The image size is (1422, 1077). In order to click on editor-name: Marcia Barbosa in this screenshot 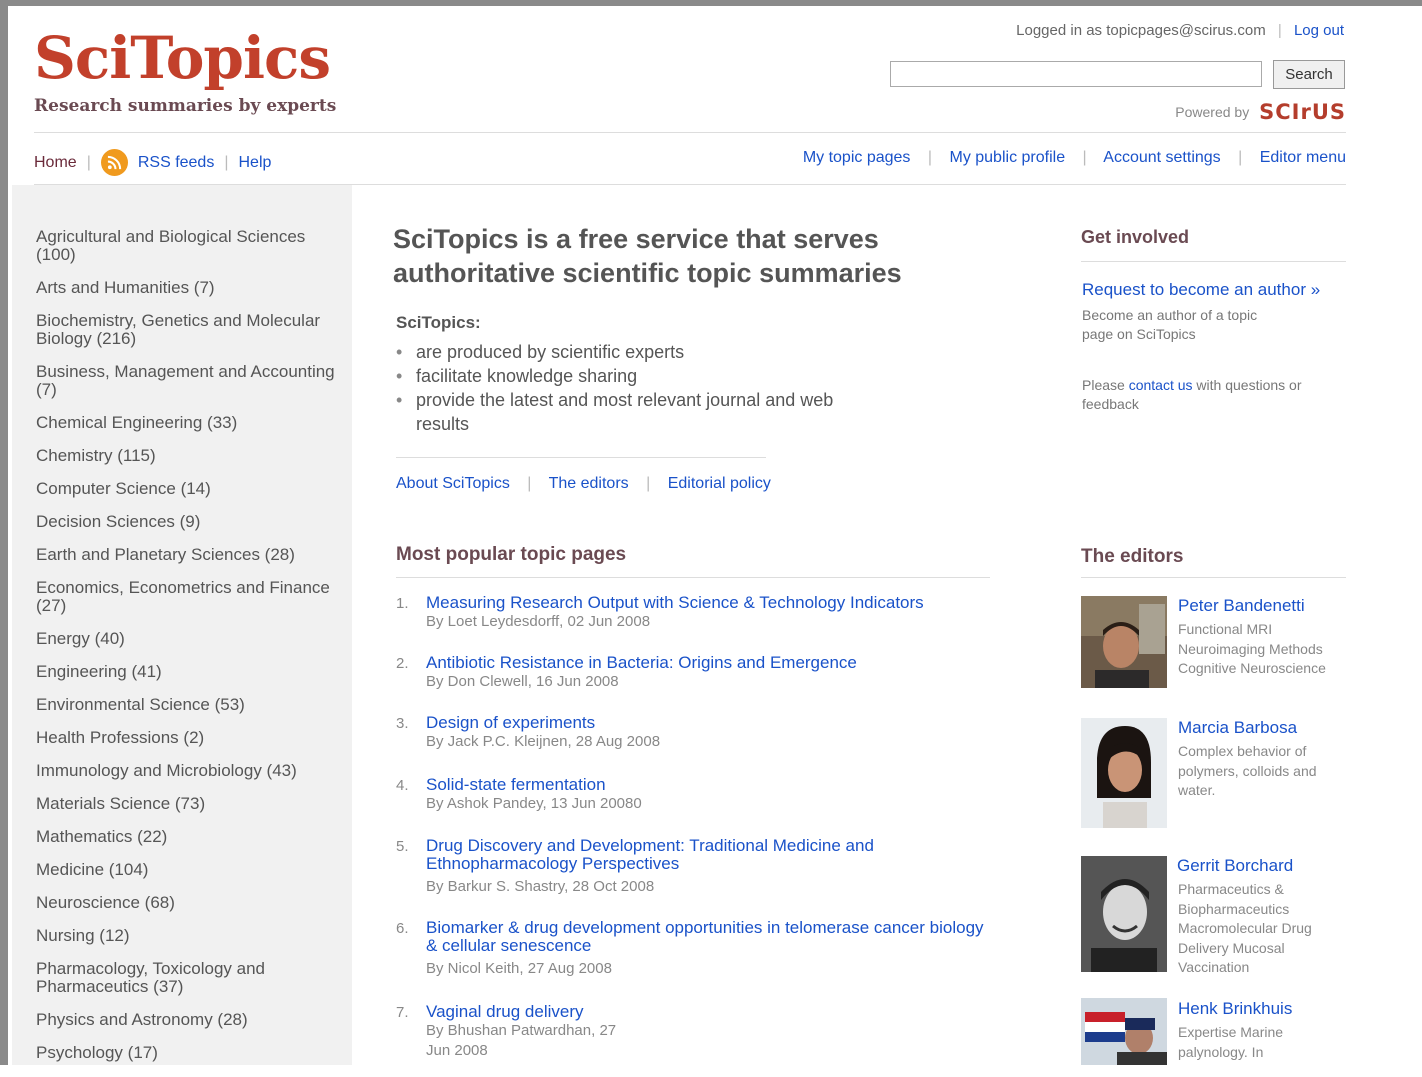, I will do `click(1237, 728)`.